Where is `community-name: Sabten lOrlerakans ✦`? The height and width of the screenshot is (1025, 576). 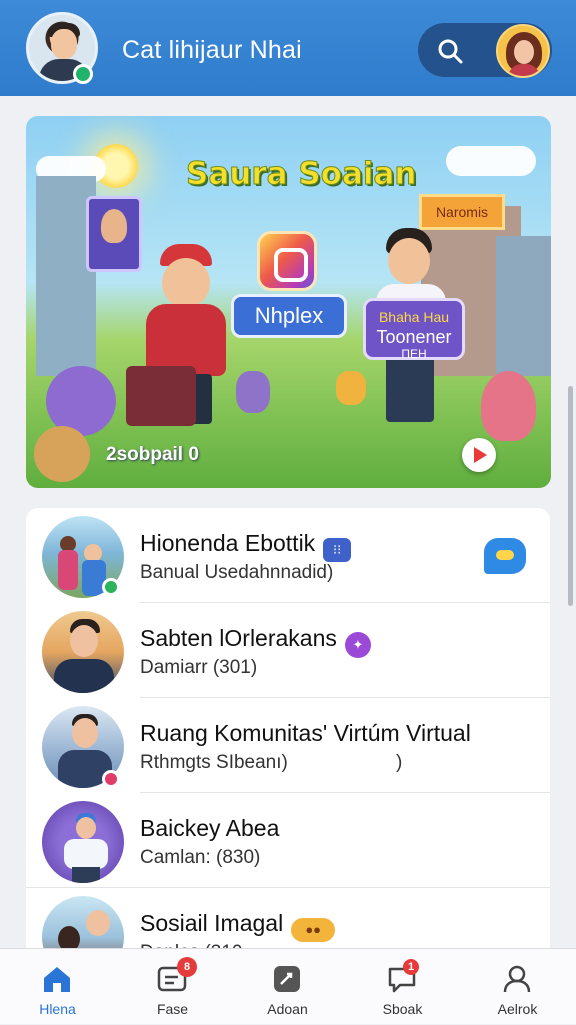
community-name: Sabten lOrlerakans ✦ is located at coordinates (255, 641).